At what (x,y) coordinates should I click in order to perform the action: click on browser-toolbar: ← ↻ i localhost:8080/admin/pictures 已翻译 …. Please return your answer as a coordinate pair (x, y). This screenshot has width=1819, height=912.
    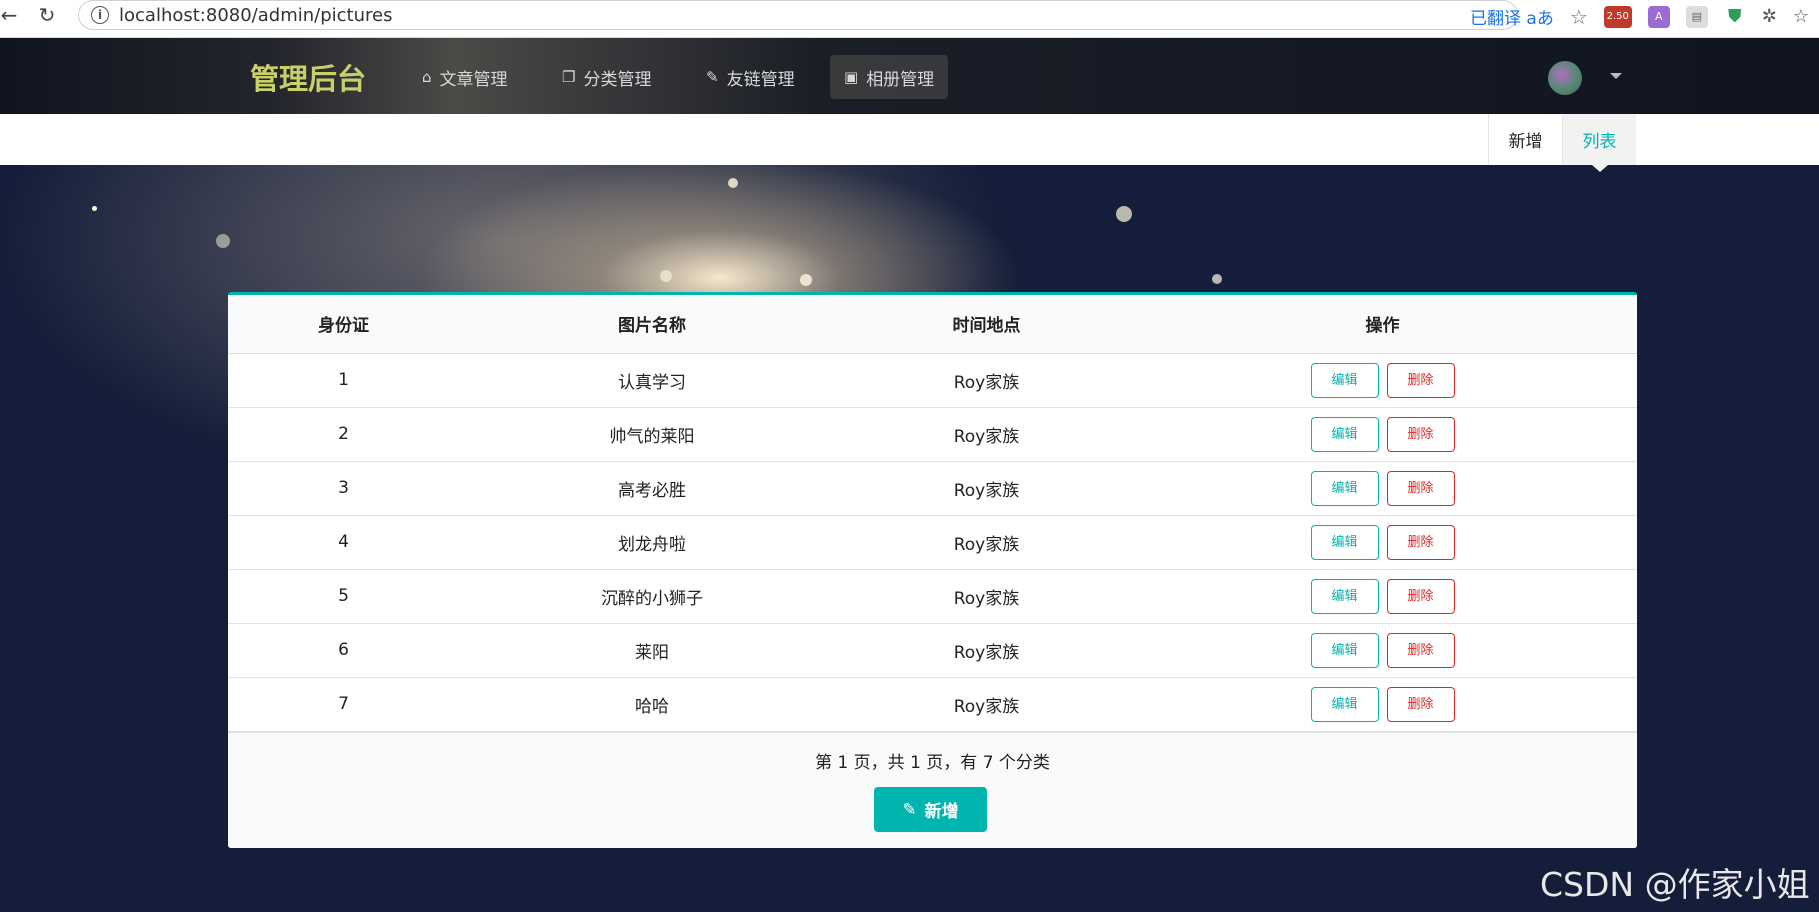
    Looking at the image, I should click on (909, 19).